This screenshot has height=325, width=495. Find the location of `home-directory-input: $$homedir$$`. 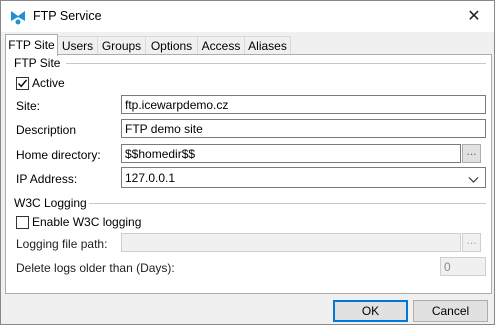

home-directory-input: $$homedir$$ is located at coordinates (291, 153).